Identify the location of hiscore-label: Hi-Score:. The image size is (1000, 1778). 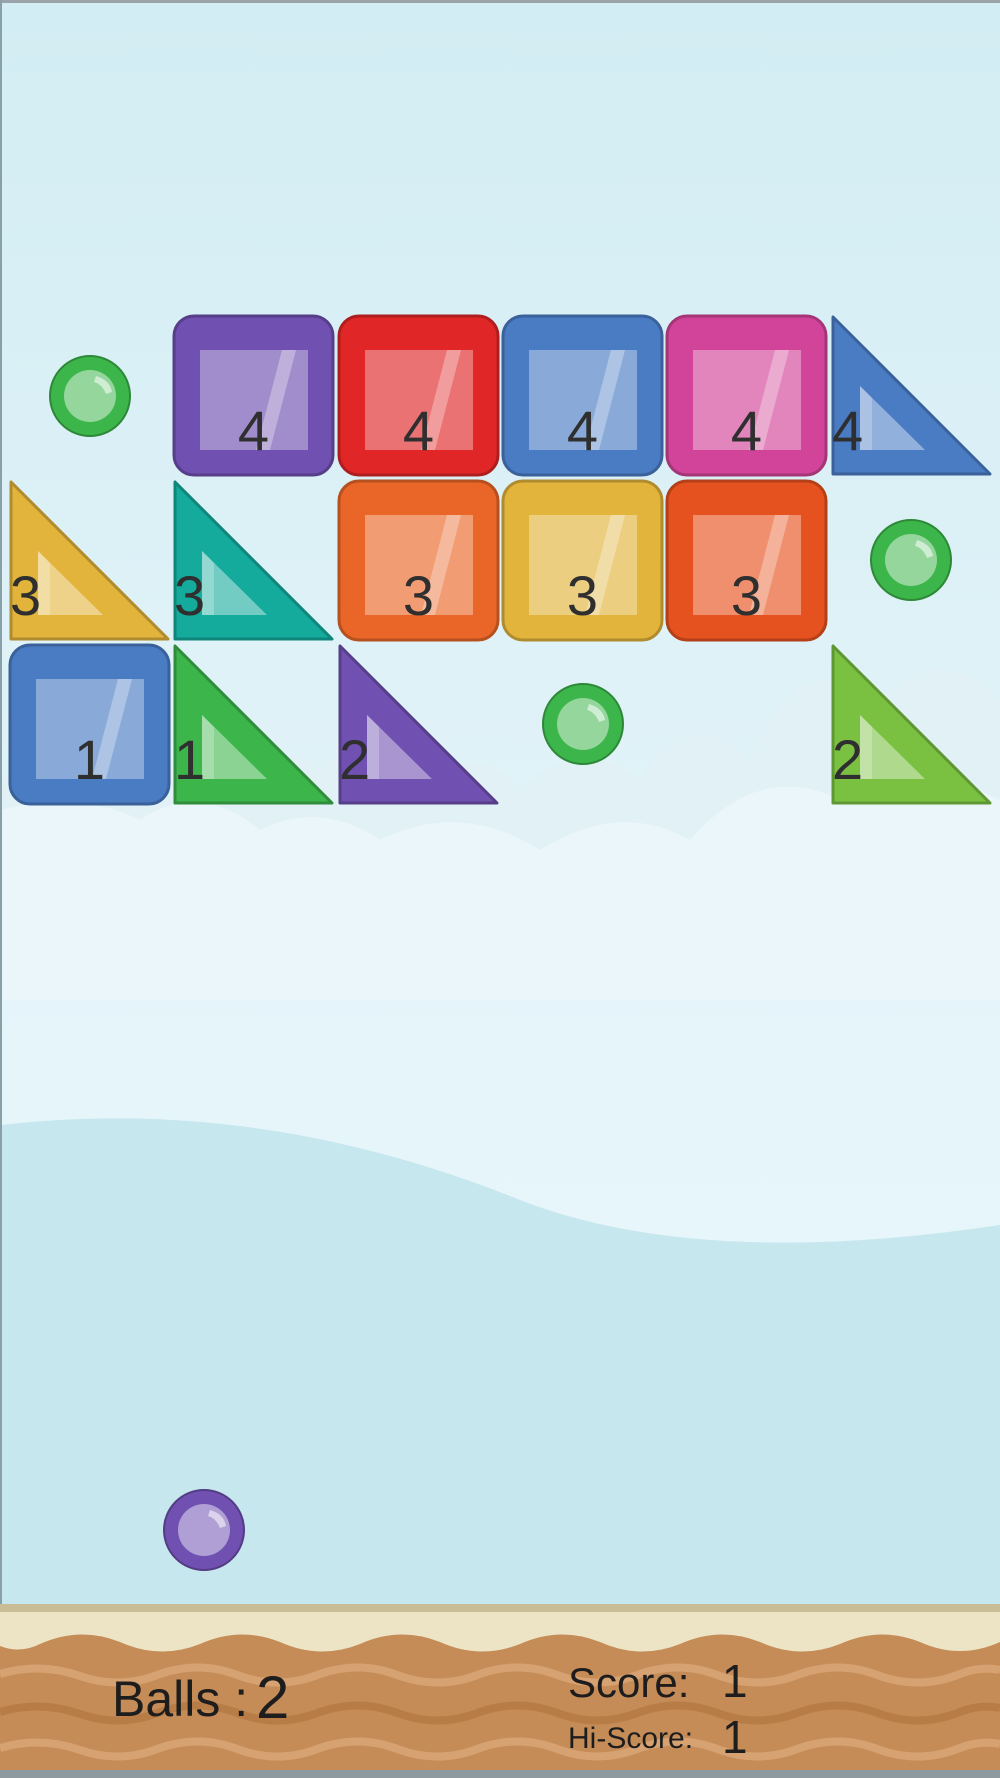
(631, 1738).